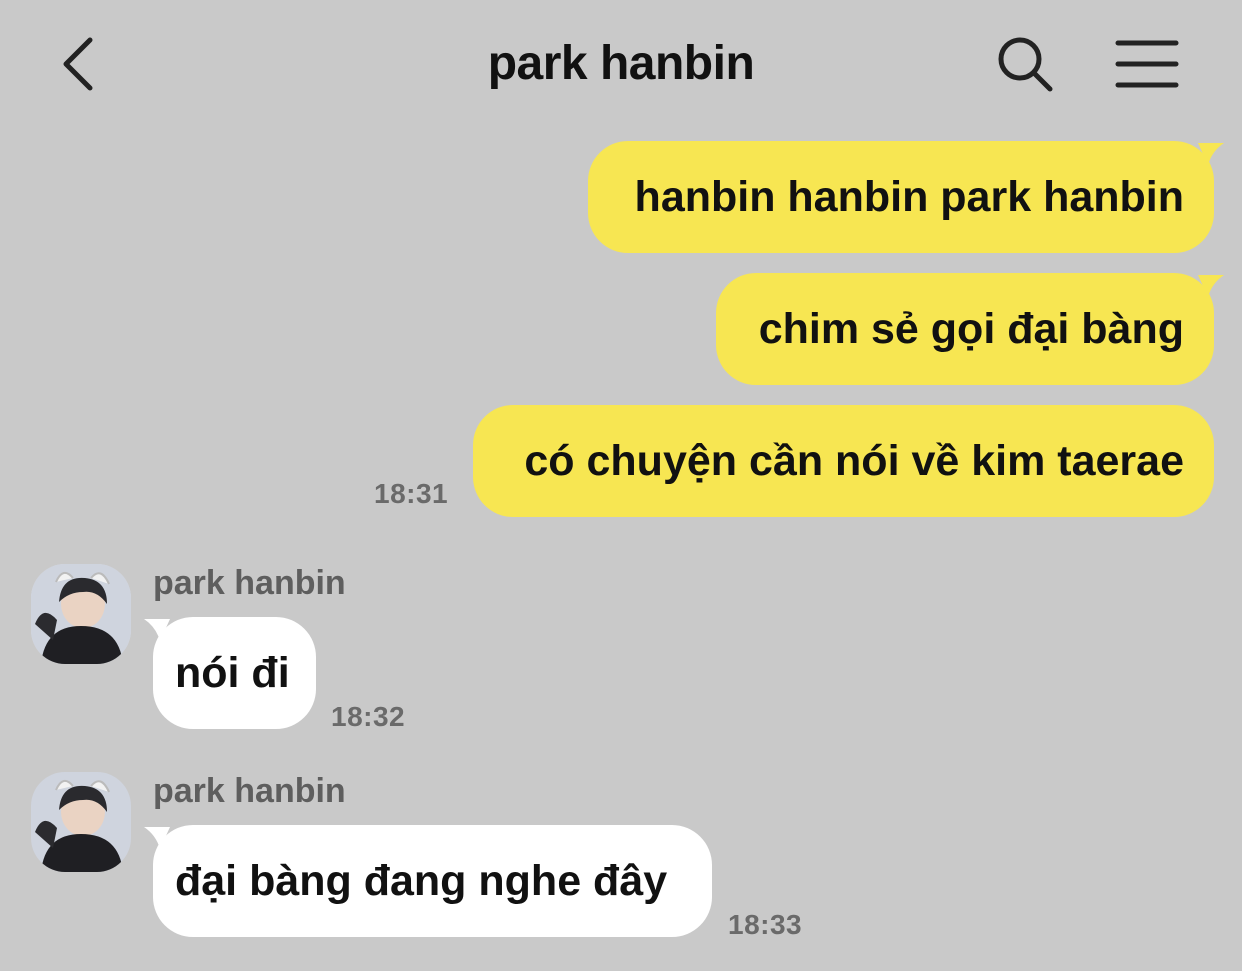 The height and width of the screenshot is (971, 1242). I want to click on message-text: có chuyện cần nói về kim taerae, so click(854, 461).